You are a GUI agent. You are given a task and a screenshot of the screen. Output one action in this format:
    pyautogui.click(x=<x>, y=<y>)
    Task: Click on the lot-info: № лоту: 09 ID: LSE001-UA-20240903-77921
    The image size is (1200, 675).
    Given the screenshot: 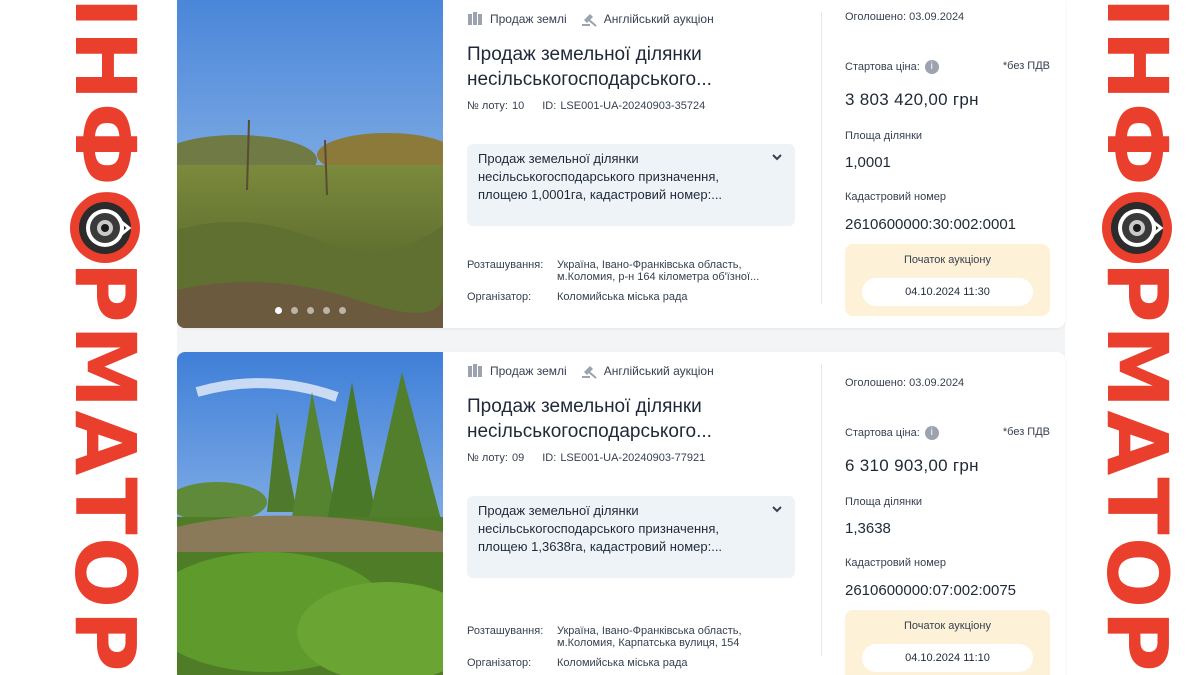 What is the action you would take?
    pyautogui.click(x=586, y=458)
    